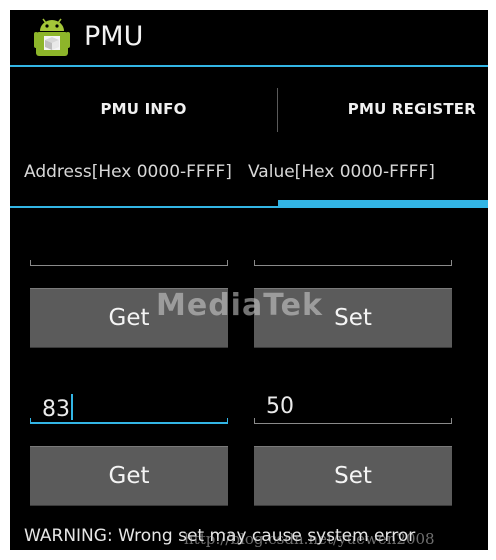 The width and height of the screenshot is (496, 560). What do you see at coordinates (249, 38) in the screenshot?
I see `action-bar: PMU` at bounding box center [249, 38].